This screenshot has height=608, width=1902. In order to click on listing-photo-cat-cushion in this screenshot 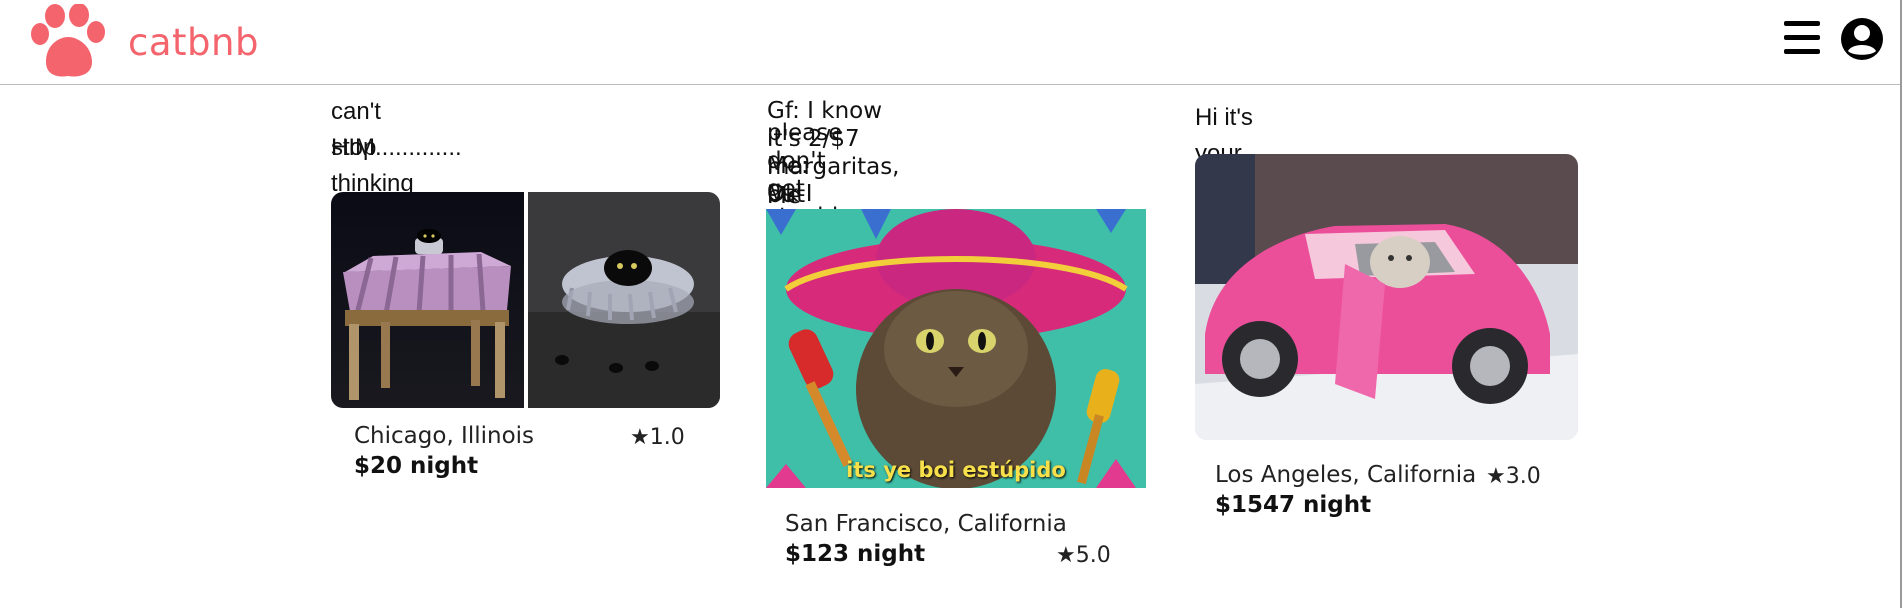, I will do `click(624, 300)`.